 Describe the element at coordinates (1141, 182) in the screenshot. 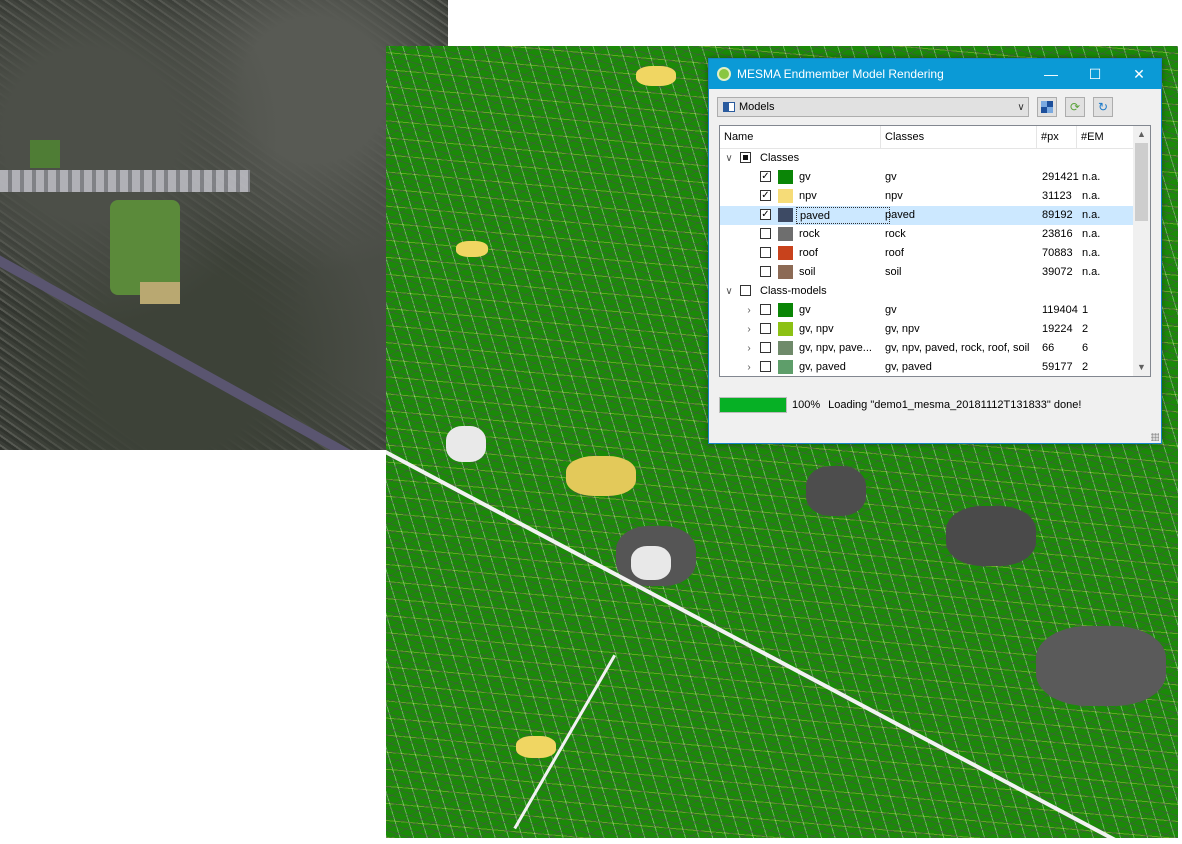

I see `scroll-thumb` at that location.